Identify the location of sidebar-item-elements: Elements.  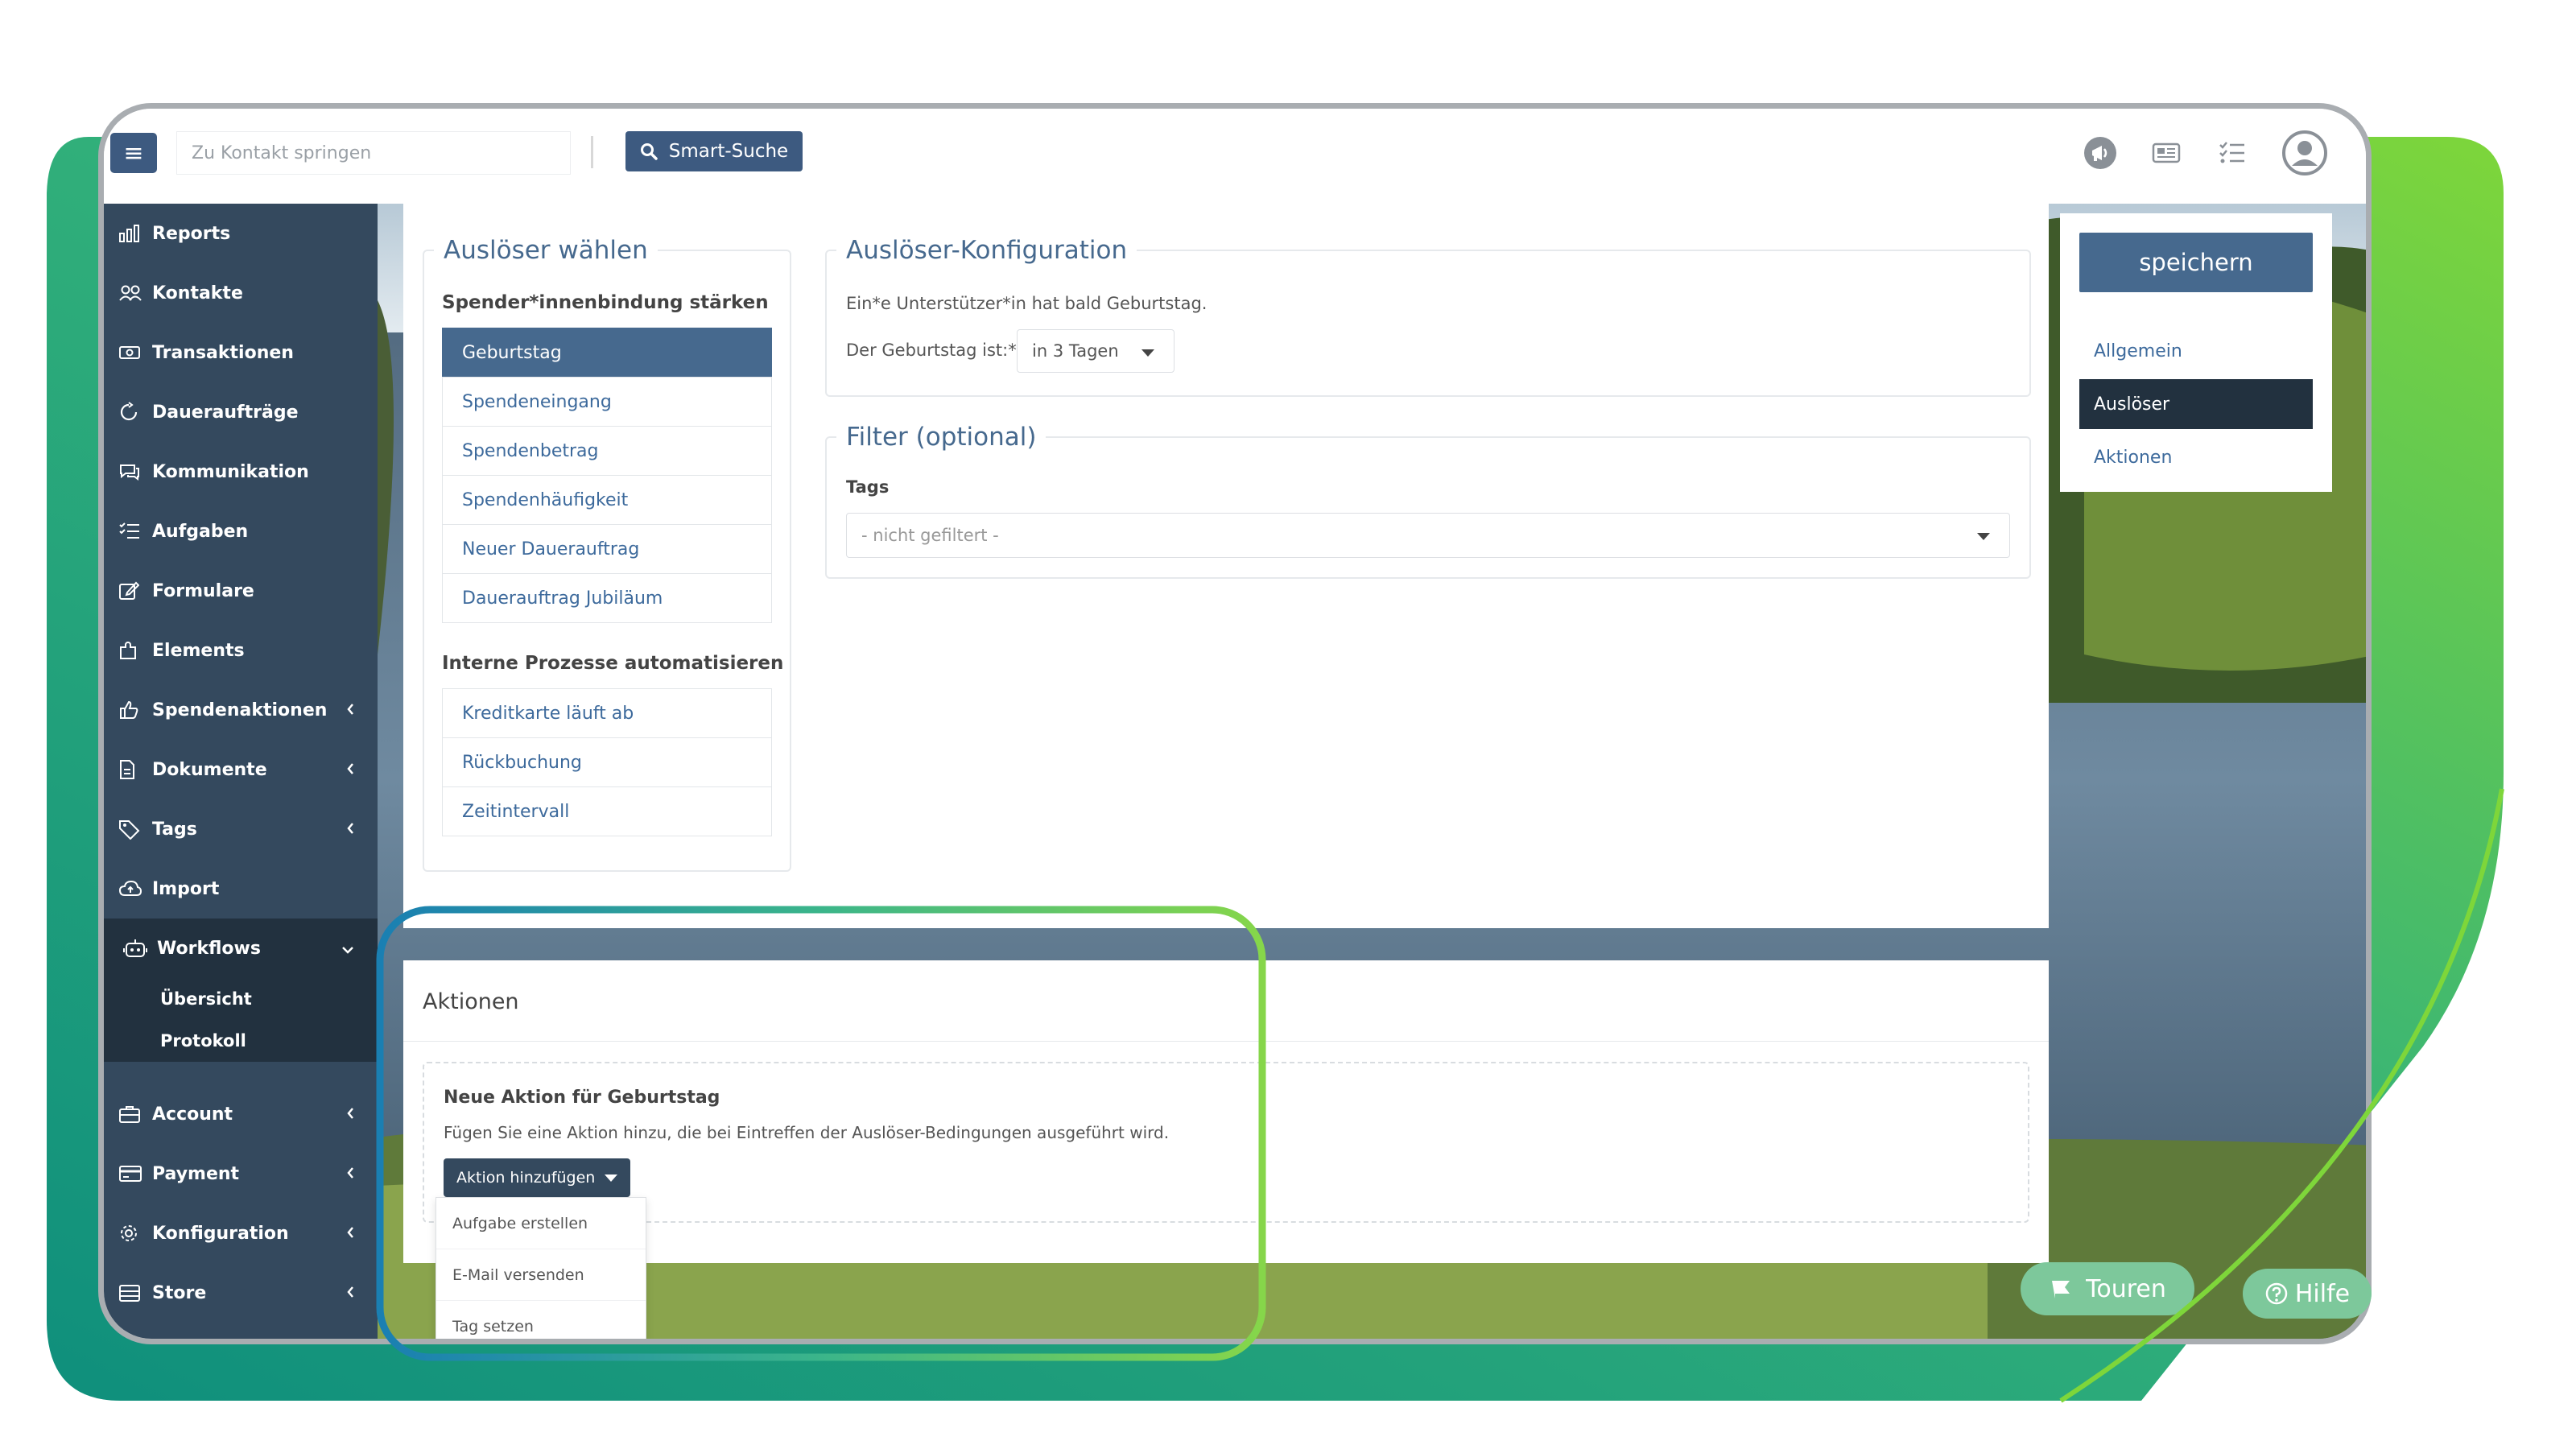
(241, 650).